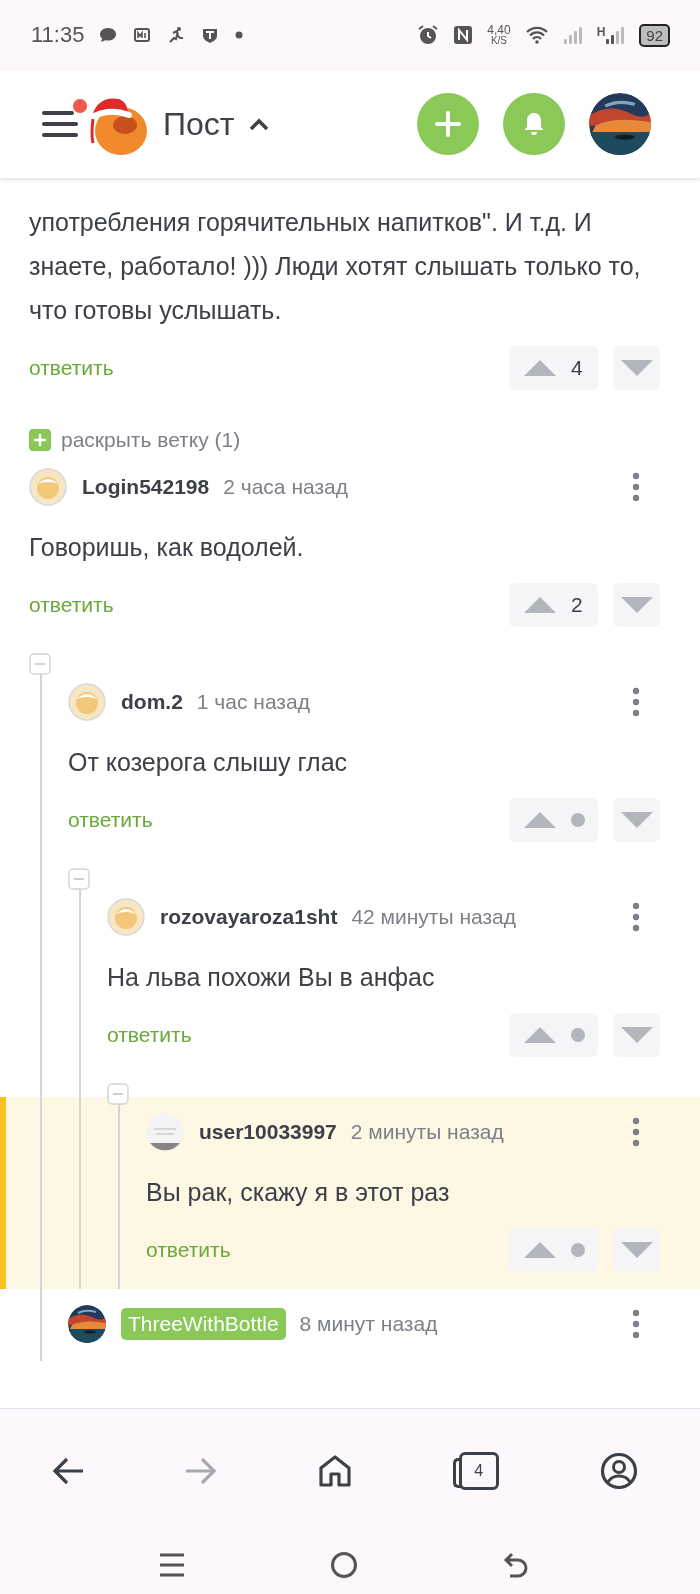  Describe the element at coordinates (433, 917) in the screenshot. I see `comment-time: 42 минуты назад` at that location.